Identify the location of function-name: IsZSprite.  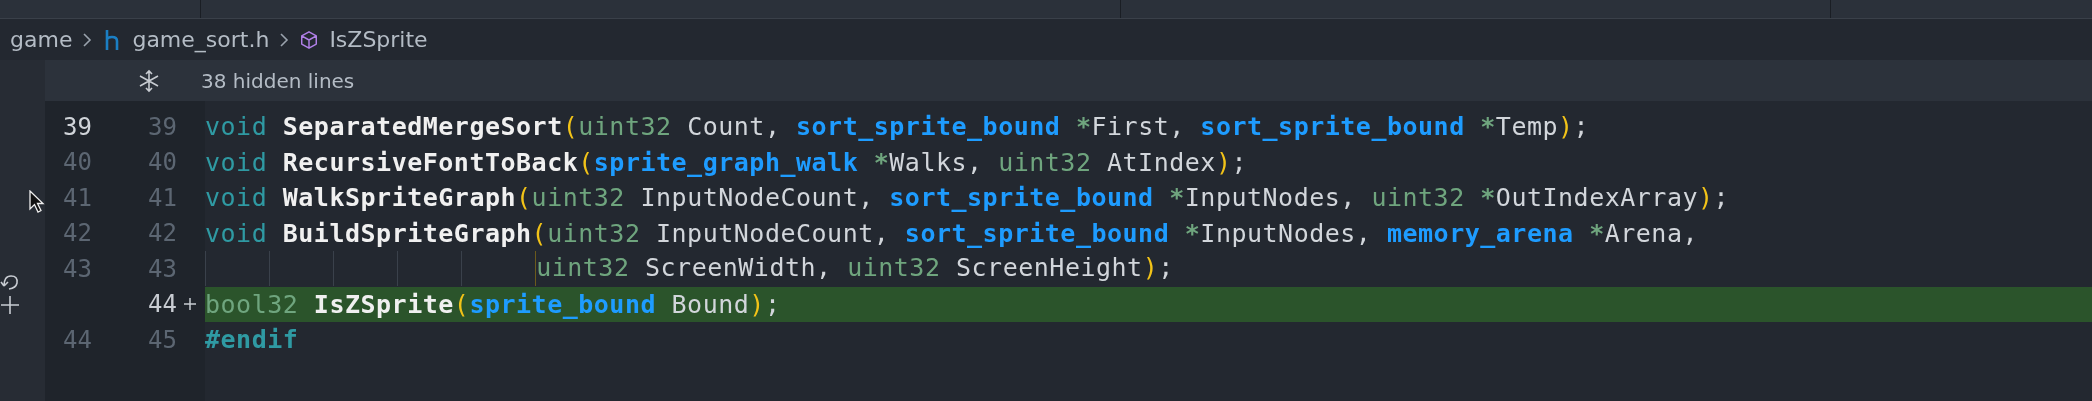
(383, 304).